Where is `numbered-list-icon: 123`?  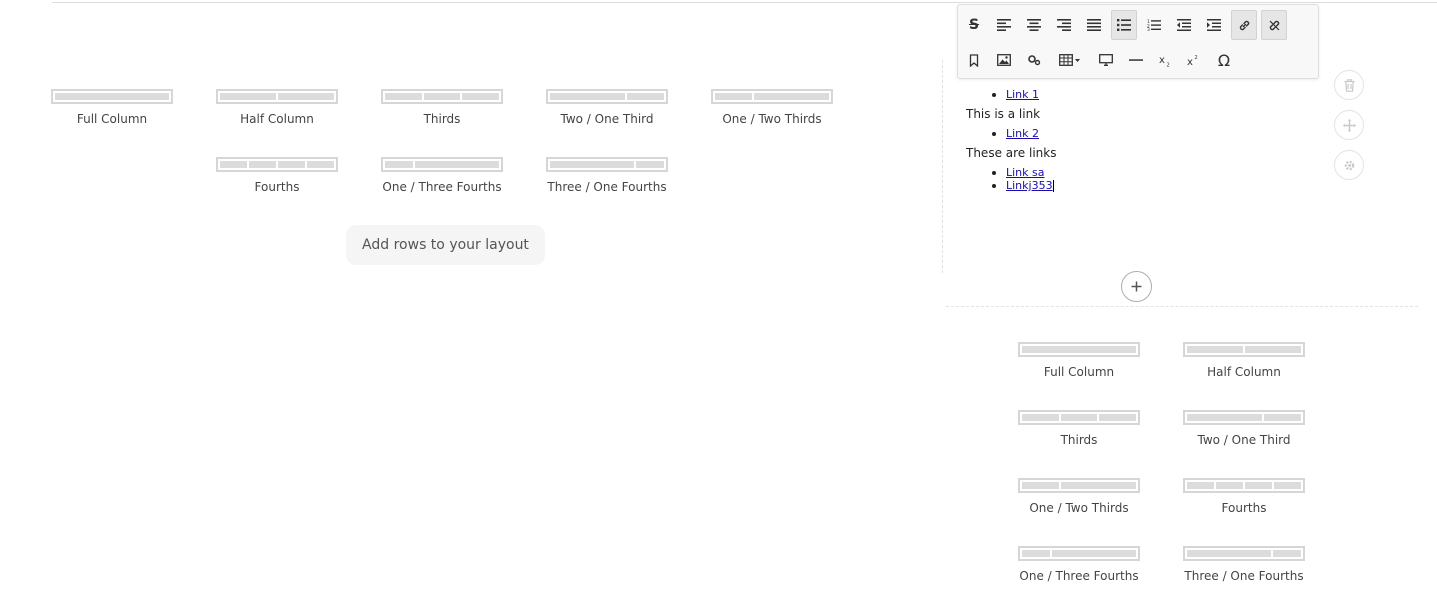 numbered-list-icon: 123 is located at coordinates (1154, 25).